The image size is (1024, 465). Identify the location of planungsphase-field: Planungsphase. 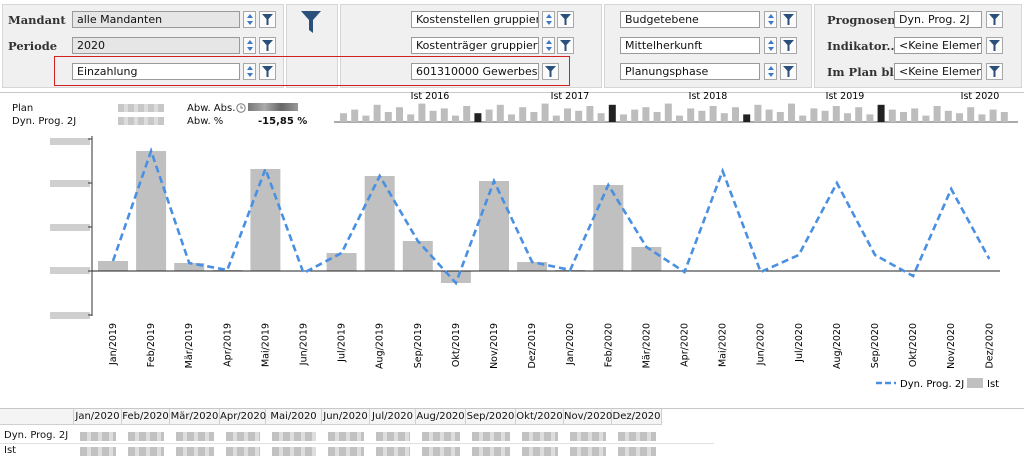
(690, 71).